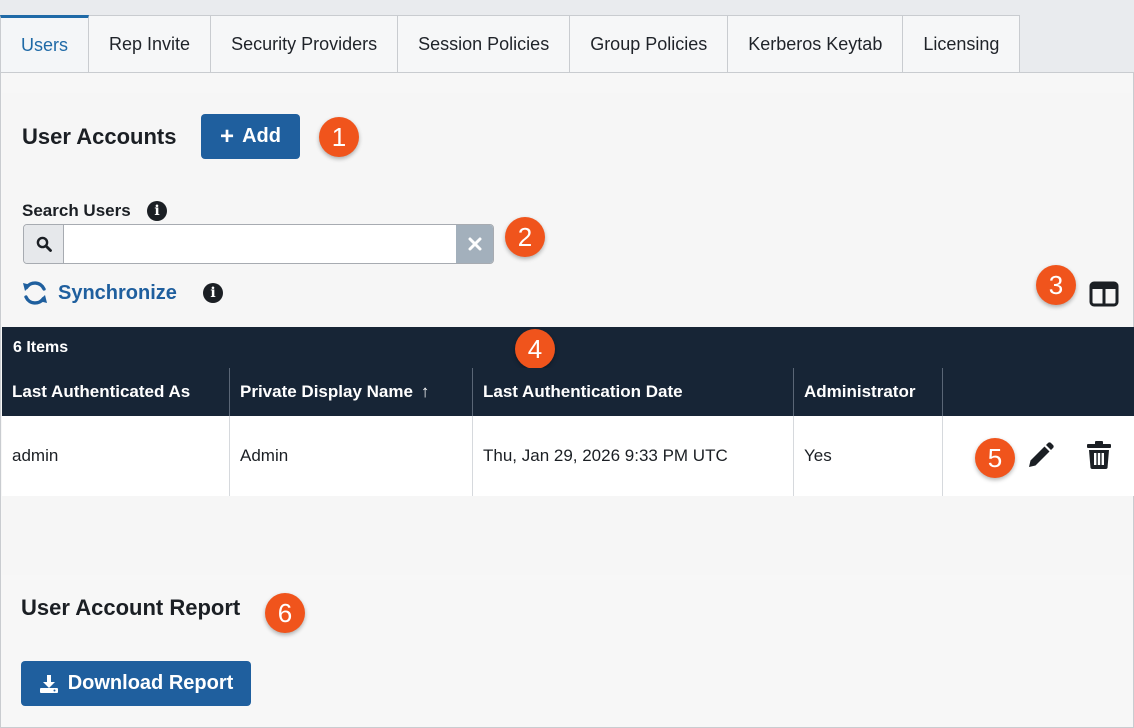 The width and height of the screenshot is (1134, 728). What do you see at coordinates (157, 211) in the screenshot?
I see `search-info-icon: i` at bounding box center [157, 211].